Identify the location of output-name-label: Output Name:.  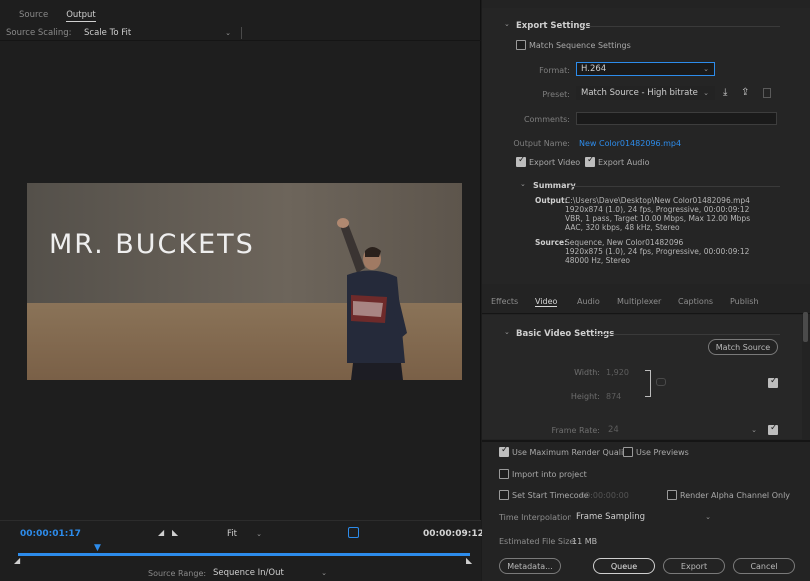
(541, 143).